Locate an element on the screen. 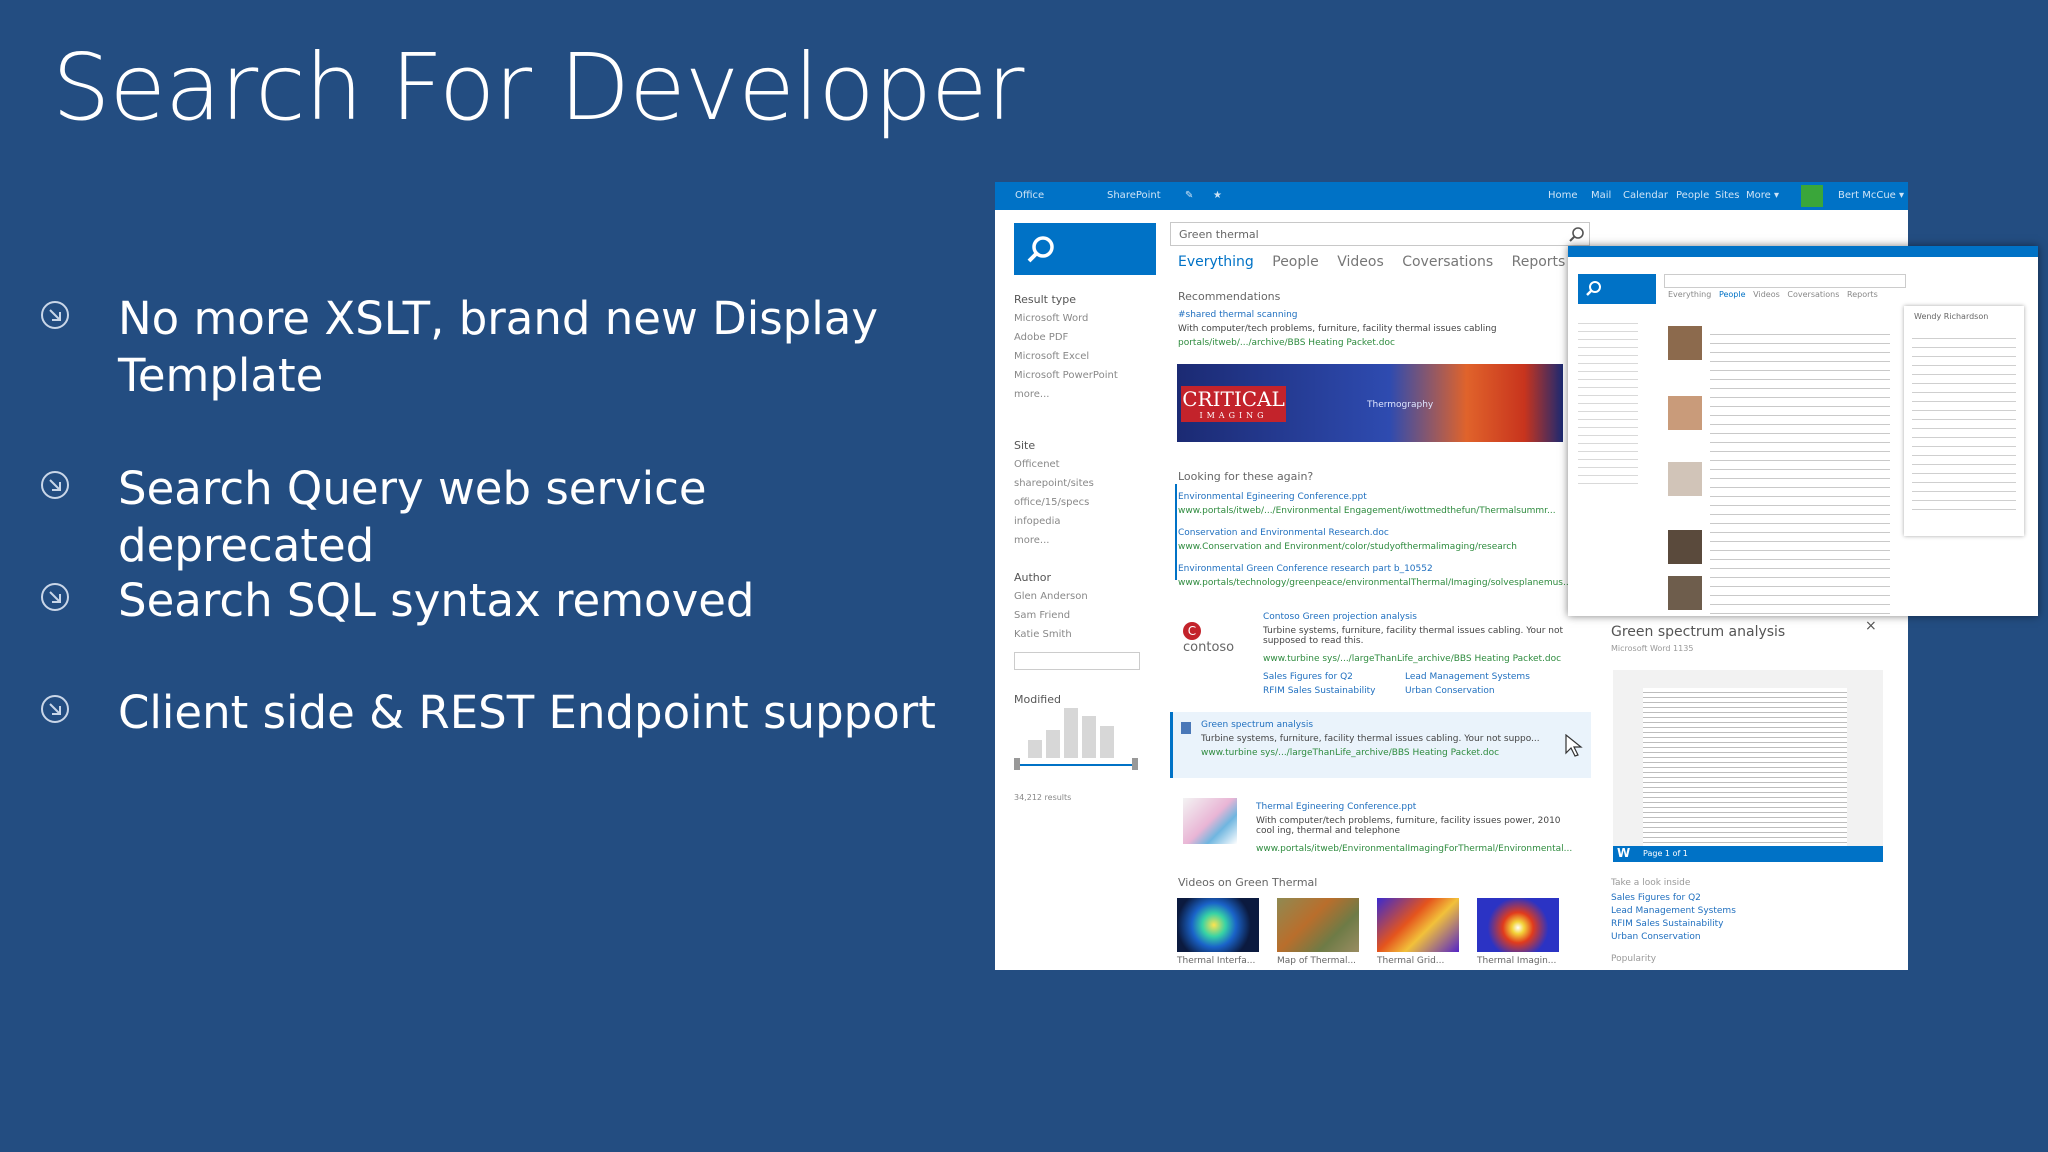  promoted-banner: CRITICAL IMAGING Thermography is located at coordinates (1370, 403).